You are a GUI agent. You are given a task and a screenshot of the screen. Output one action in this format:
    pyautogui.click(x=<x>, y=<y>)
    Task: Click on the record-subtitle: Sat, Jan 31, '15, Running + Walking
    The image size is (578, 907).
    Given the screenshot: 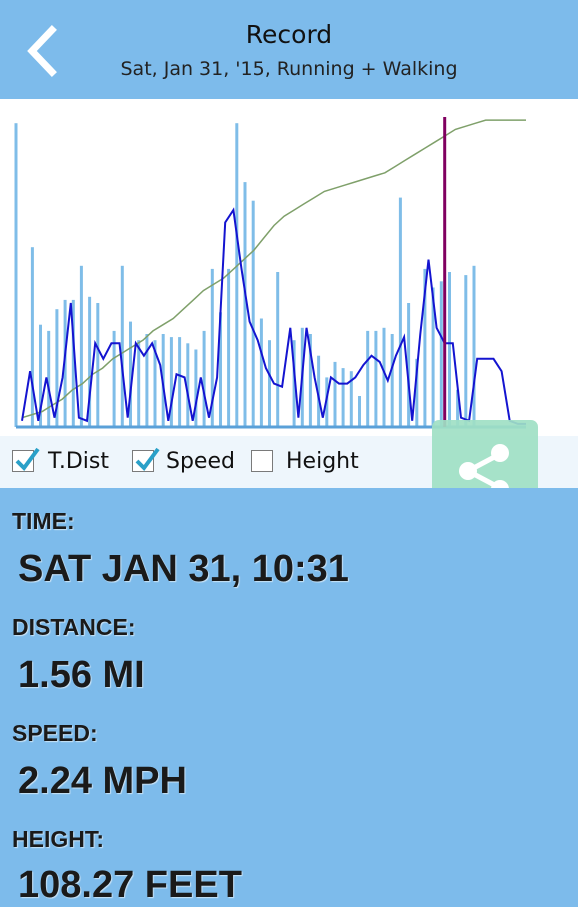 What is the action you would take?
    pyautogui.click(x=289, y=69)
    